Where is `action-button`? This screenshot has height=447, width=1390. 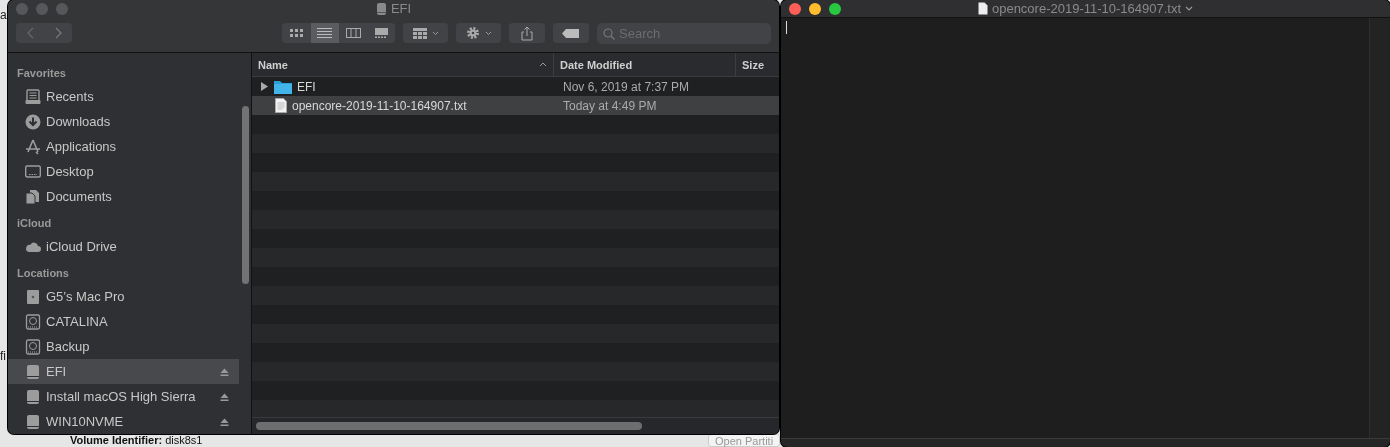
action-button is located at coordinates (478, 33).